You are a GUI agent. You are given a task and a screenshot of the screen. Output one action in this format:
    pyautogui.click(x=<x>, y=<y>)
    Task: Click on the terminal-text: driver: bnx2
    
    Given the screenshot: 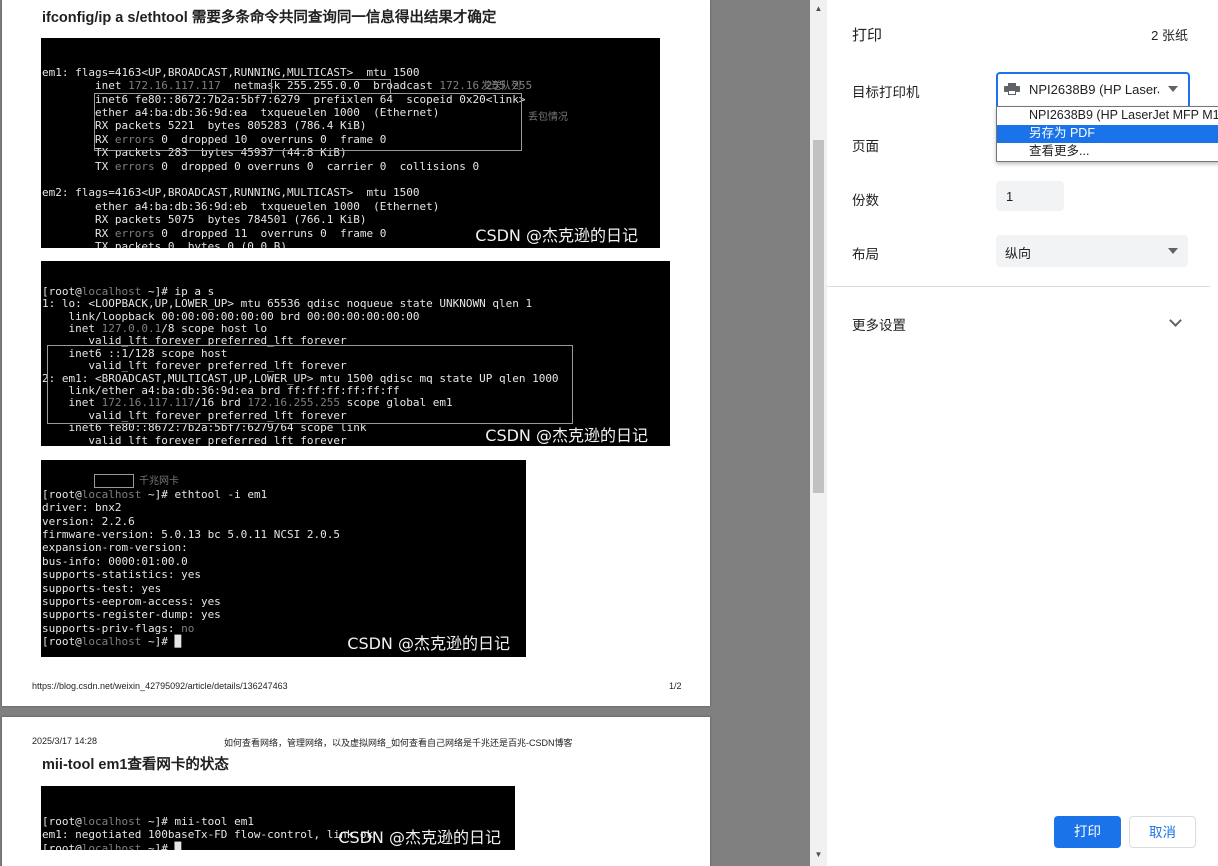 What is the action you would take?
    pyautogui.click(x=82, y=508)
    